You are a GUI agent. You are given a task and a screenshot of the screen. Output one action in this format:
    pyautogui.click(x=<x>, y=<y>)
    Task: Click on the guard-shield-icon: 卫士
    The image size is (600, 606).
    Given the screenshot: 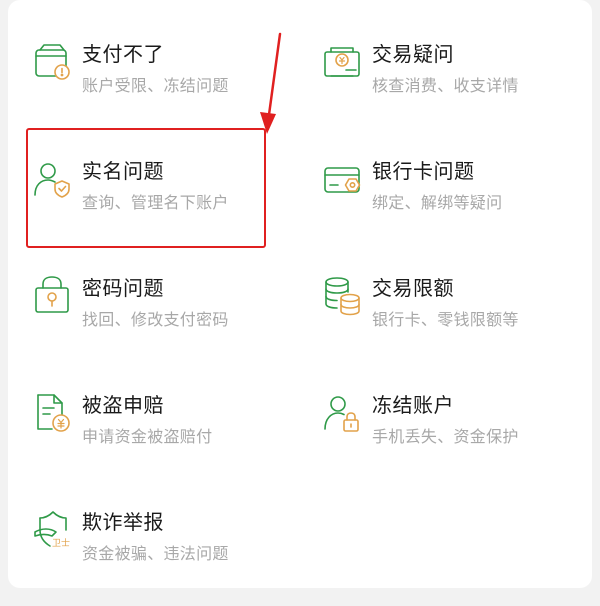 What is the action you would take?
    pyautogui.click(x=54, y=530)
    